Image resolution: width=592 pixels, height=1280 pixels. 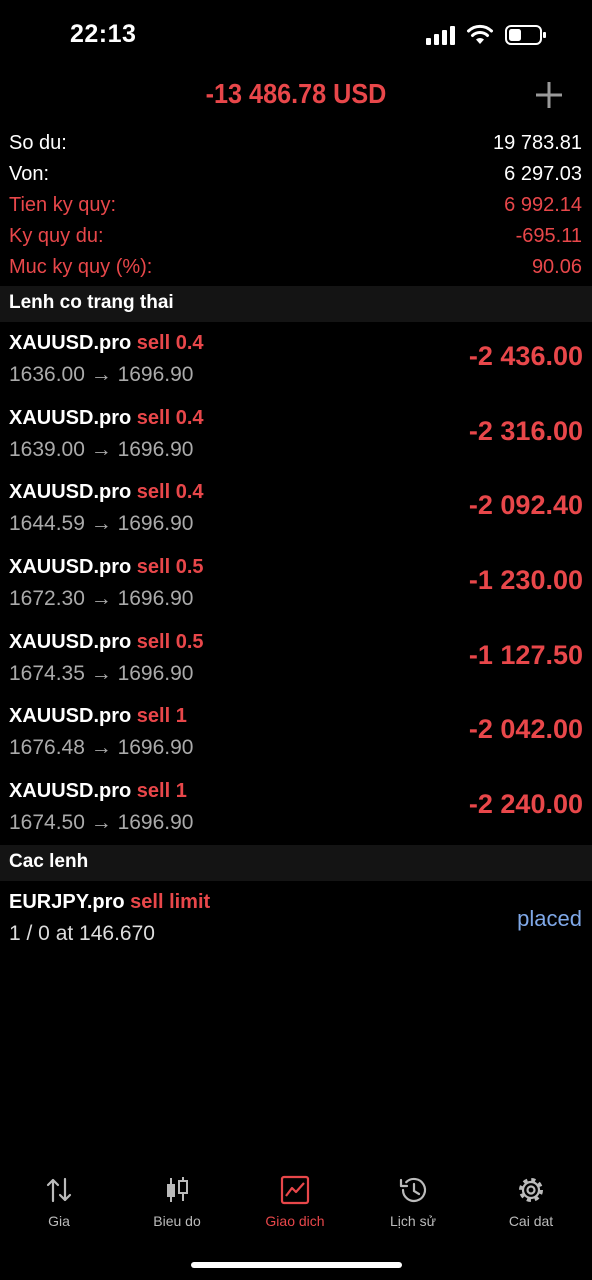 I want to click on position-profit: -1 230.00, so click(x=525, y=580).